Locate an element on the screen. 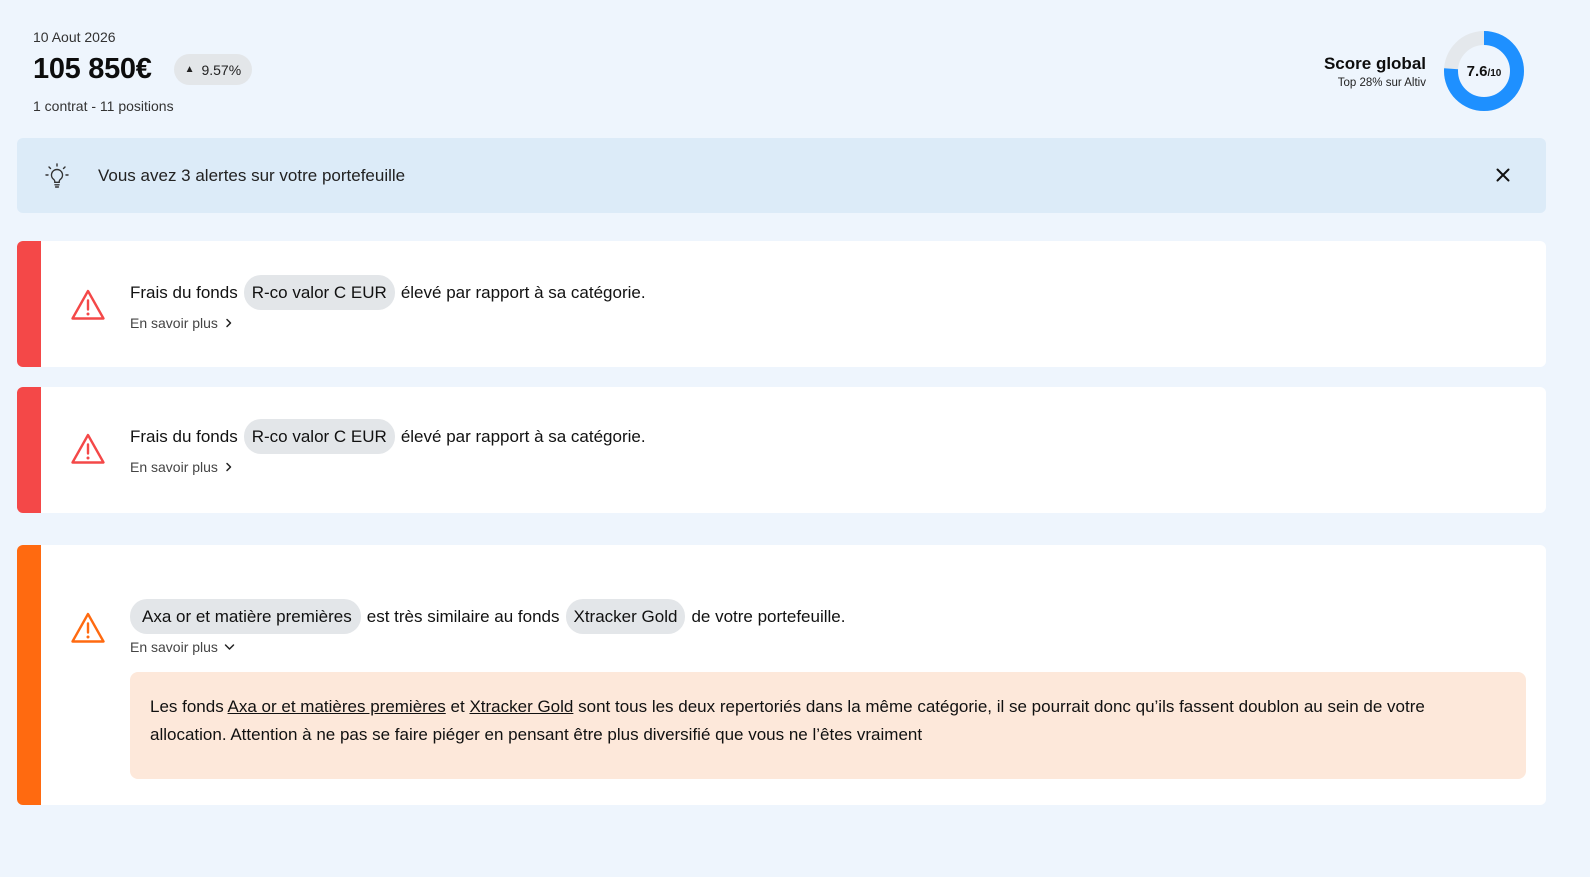 The image size is (1590, 877). global-score: Score global Top 28% sur Altiv 7.6/10 is located at coordinates (1424, 71).